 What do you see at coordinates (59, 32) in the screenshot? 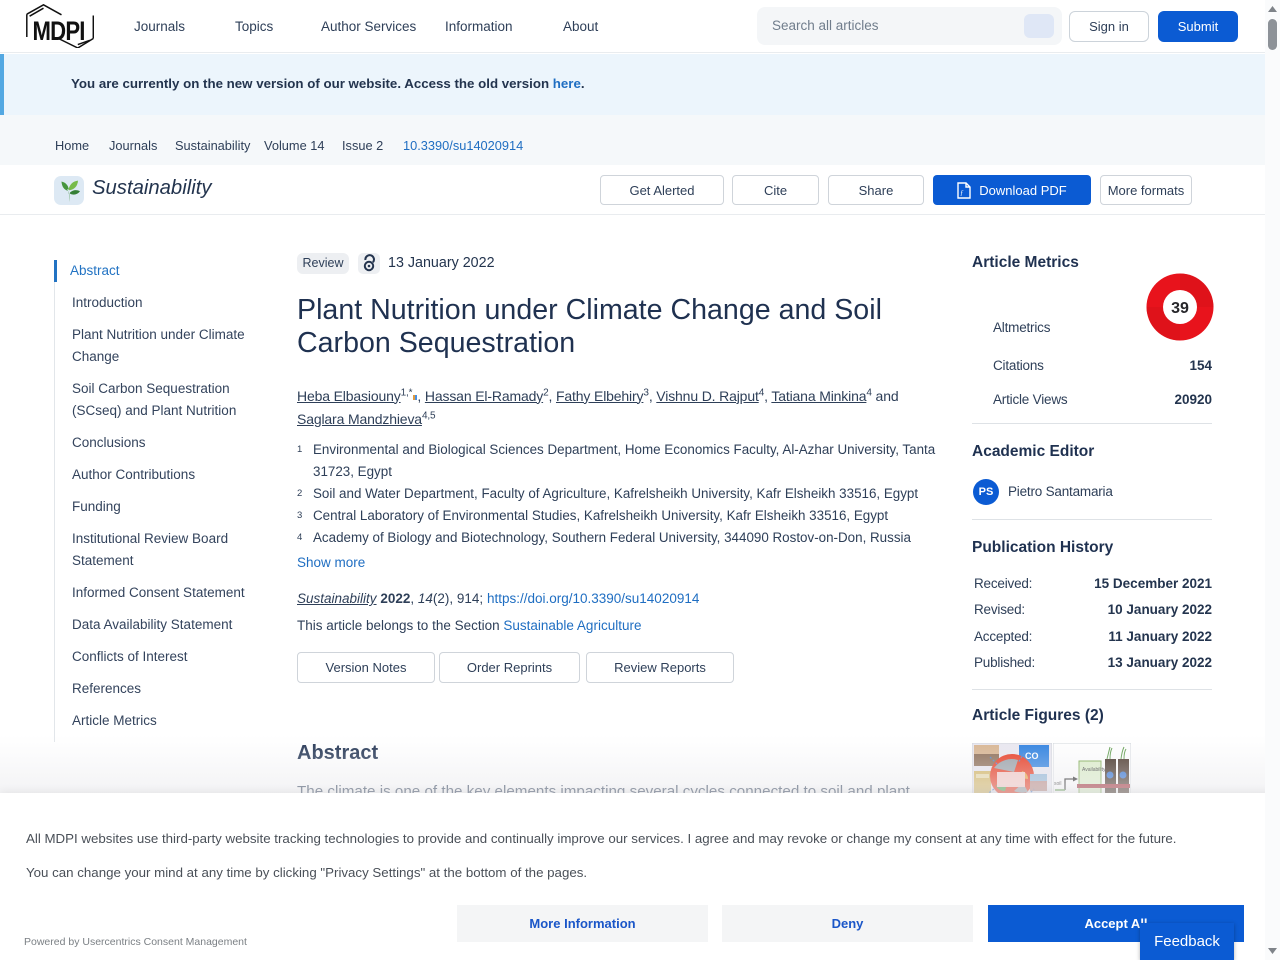
I see `svg-text: MDPI` at bounding box center [59, 32].